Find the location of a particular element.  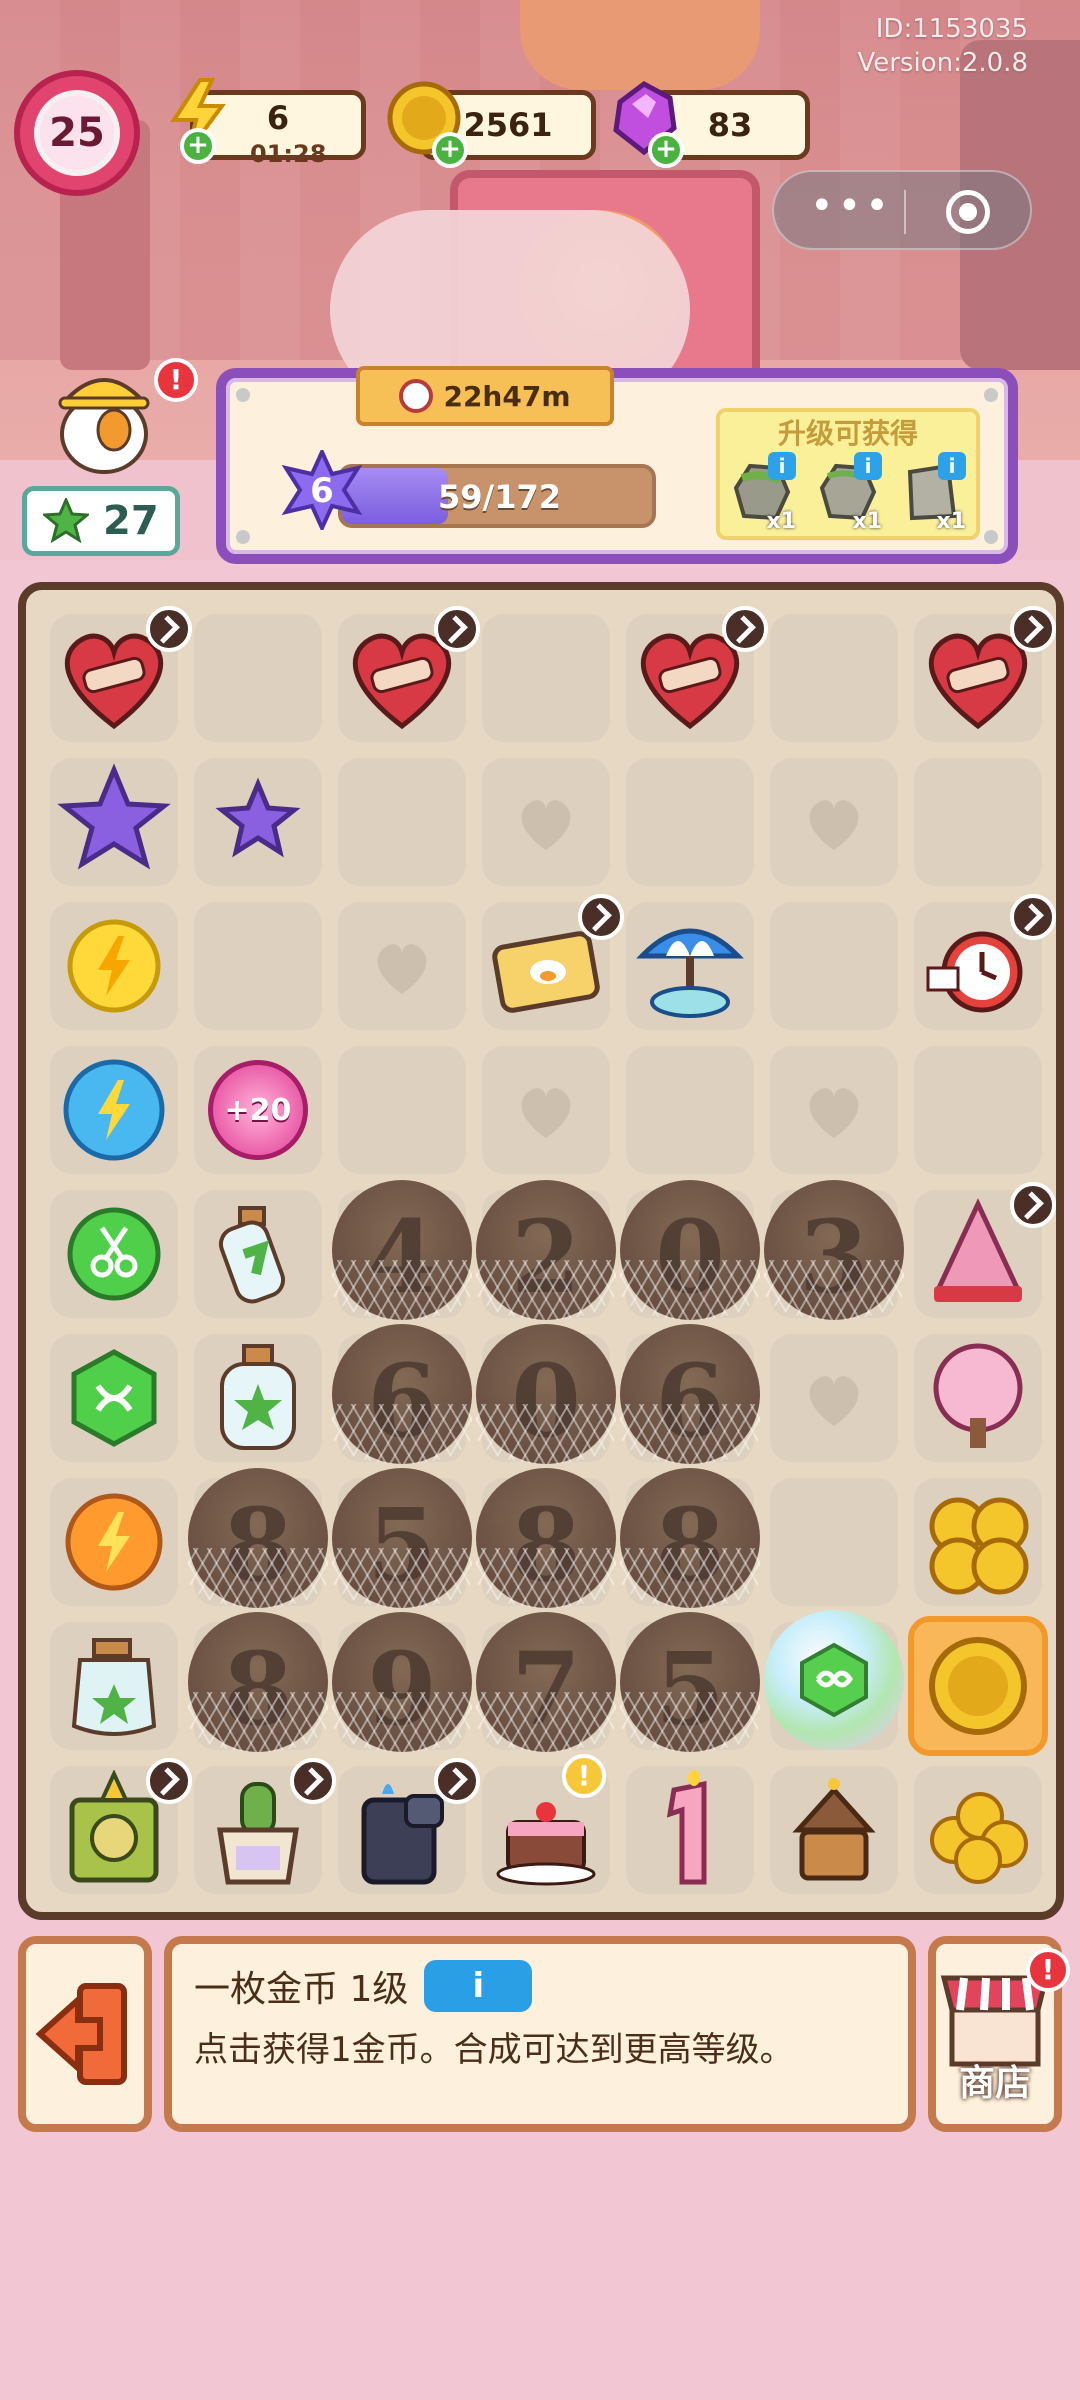

cobweb-locked-item: 2 is located at coordinates (546, 1250).